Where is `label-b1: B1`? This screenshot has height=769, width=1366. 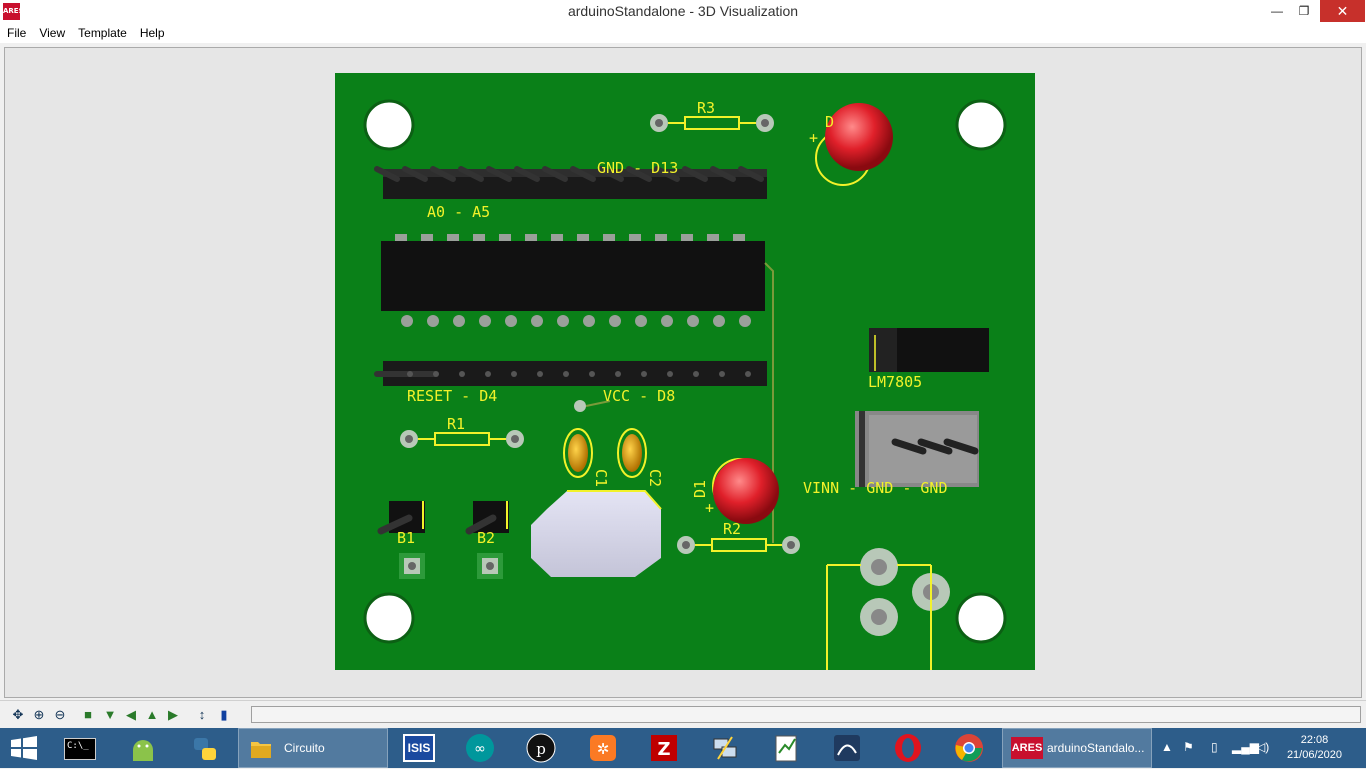 label-b1: B1 is located at coordinates (406, 538).